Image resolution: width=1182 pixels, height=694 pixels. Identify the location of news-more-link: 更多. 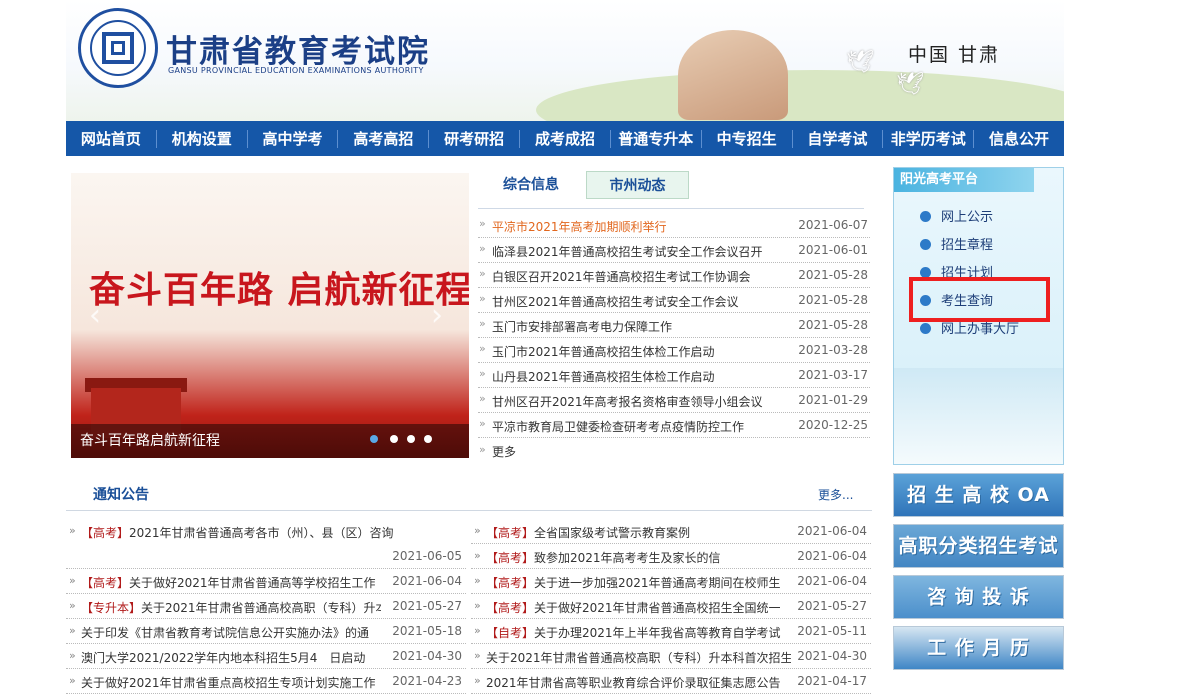
(504, 451).